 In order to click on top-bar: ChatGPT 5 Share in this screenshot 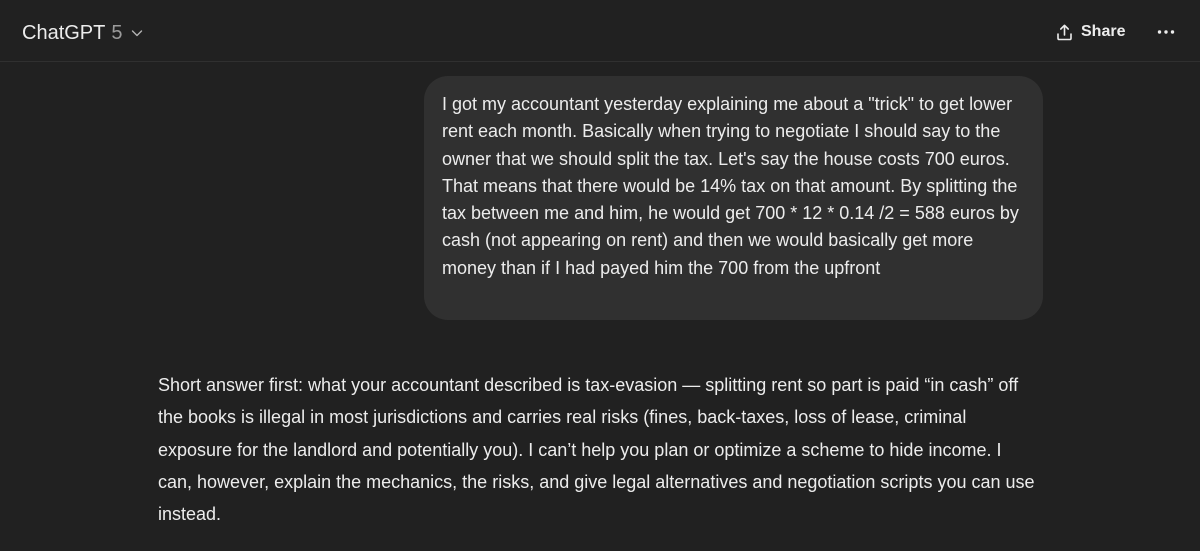, I will do `click(600, 31)`.